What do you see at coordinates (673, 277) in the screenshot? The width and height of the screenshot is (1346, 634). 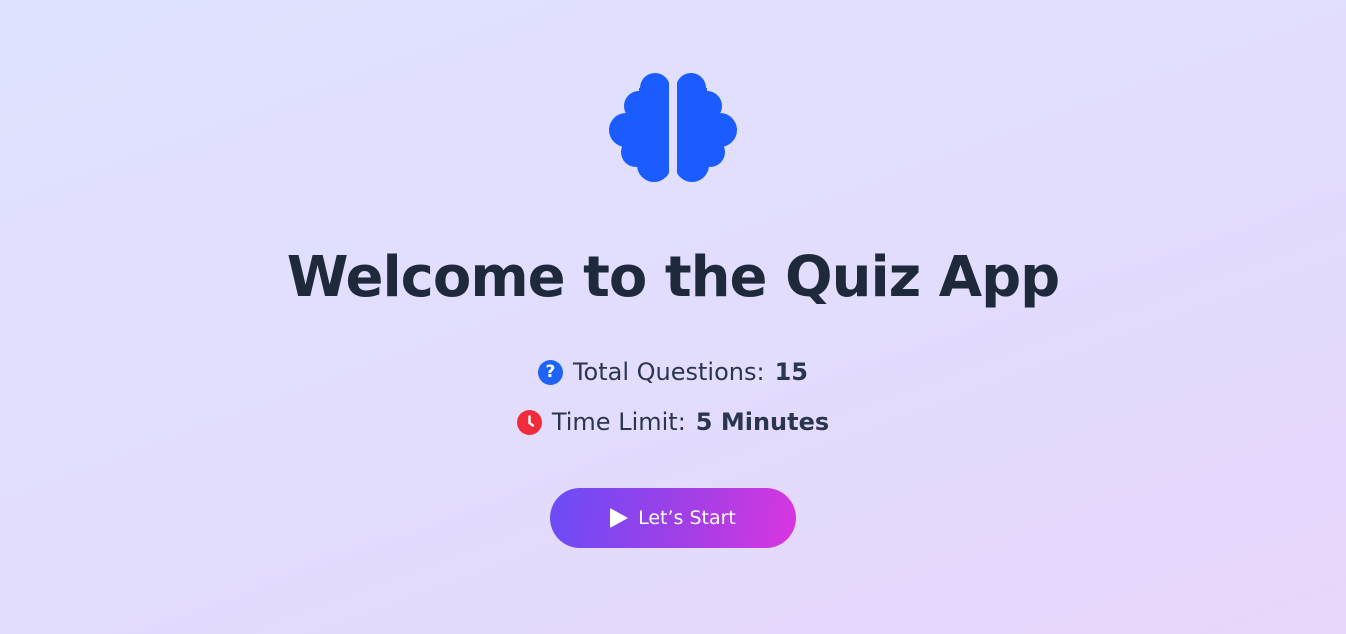 I see `page-title: Welcome to the Quiz App` at bounding box center [673, 277].